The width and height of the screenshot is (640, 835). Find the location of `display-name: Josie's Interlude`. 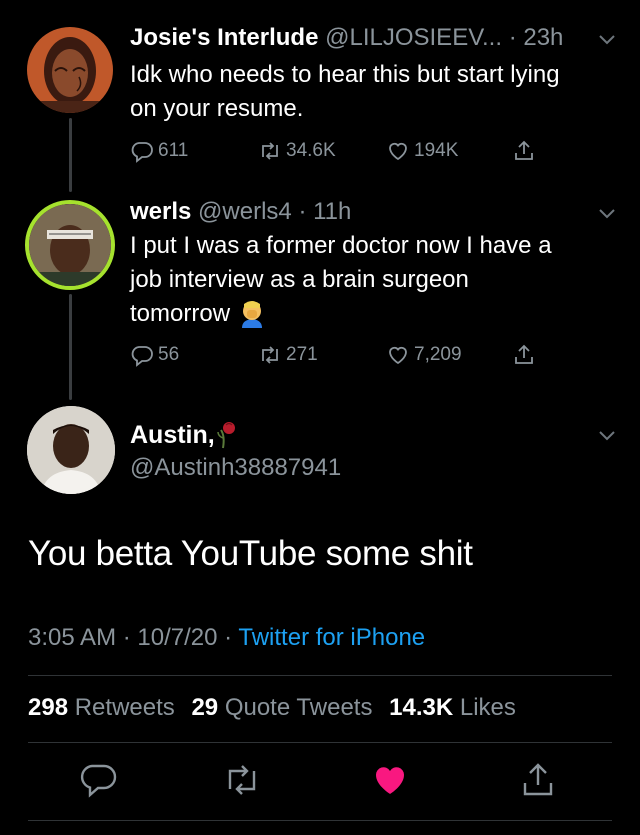

display-name: Josie's Interlude is located at coordinates (224, 37).